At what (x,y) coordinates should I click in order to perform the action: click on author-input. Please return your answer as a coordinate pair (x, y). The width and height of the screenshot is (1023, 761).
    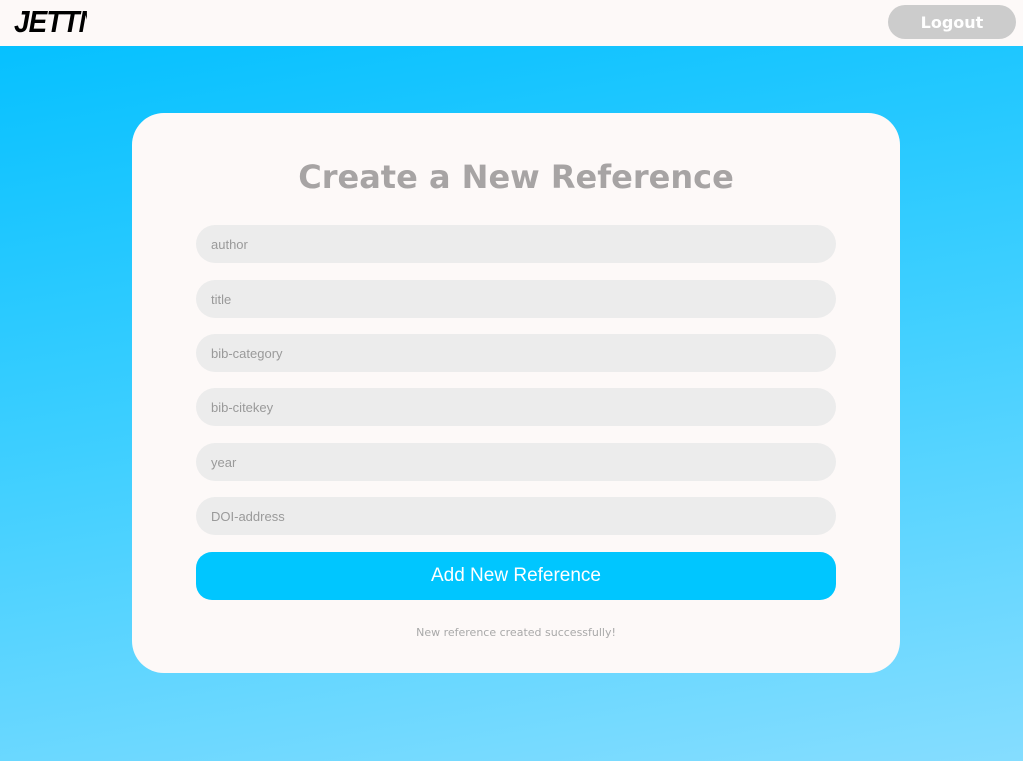
    Looking at the image, I should click on (516, 244).